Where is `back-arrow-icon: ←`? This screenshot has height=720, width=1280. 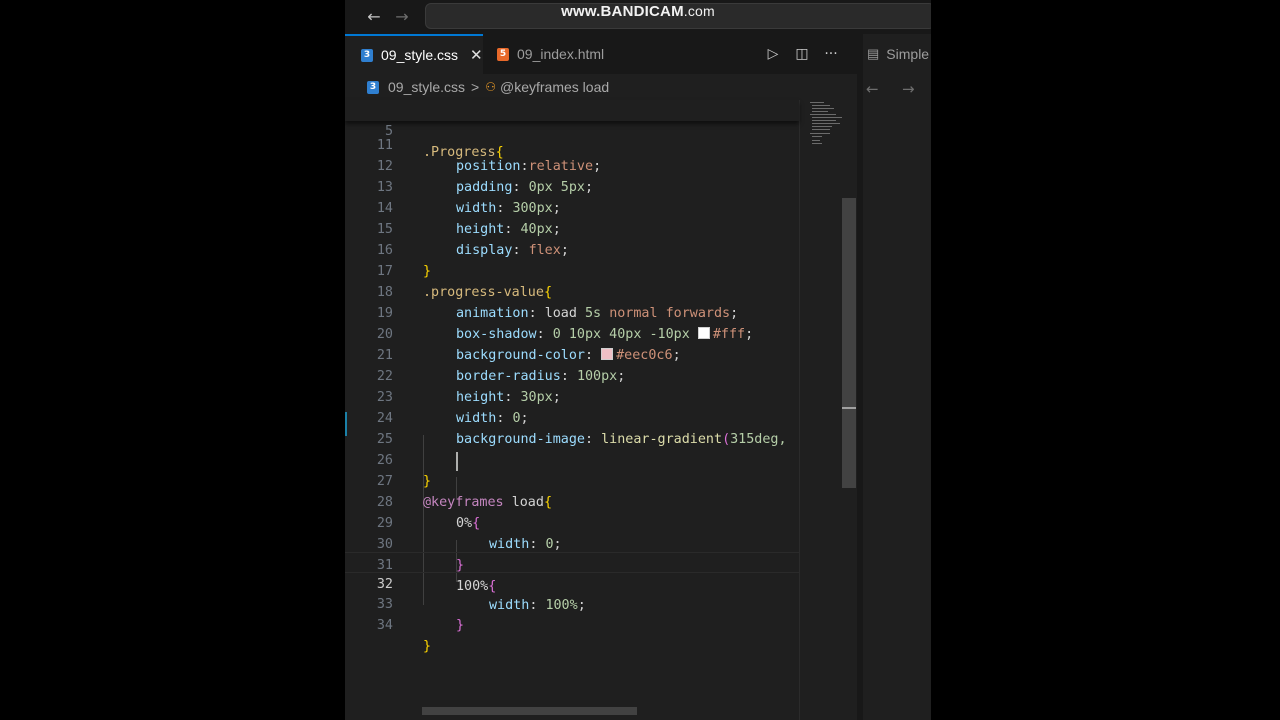 back-arrow-icon: ← is located at coordinates (872, 89).